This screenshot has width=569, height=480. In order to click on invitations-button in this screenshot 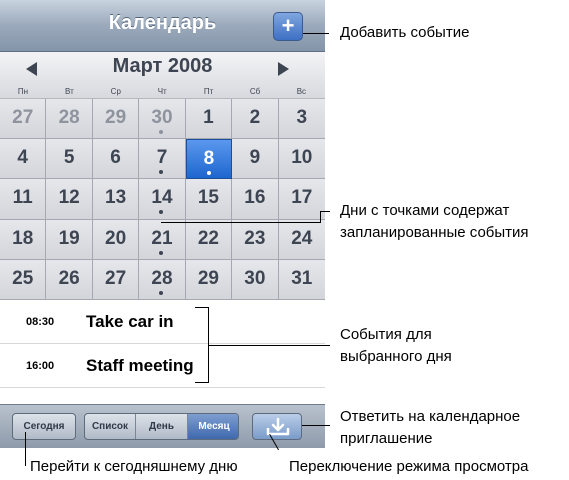, I will do `click(277, 426)`.